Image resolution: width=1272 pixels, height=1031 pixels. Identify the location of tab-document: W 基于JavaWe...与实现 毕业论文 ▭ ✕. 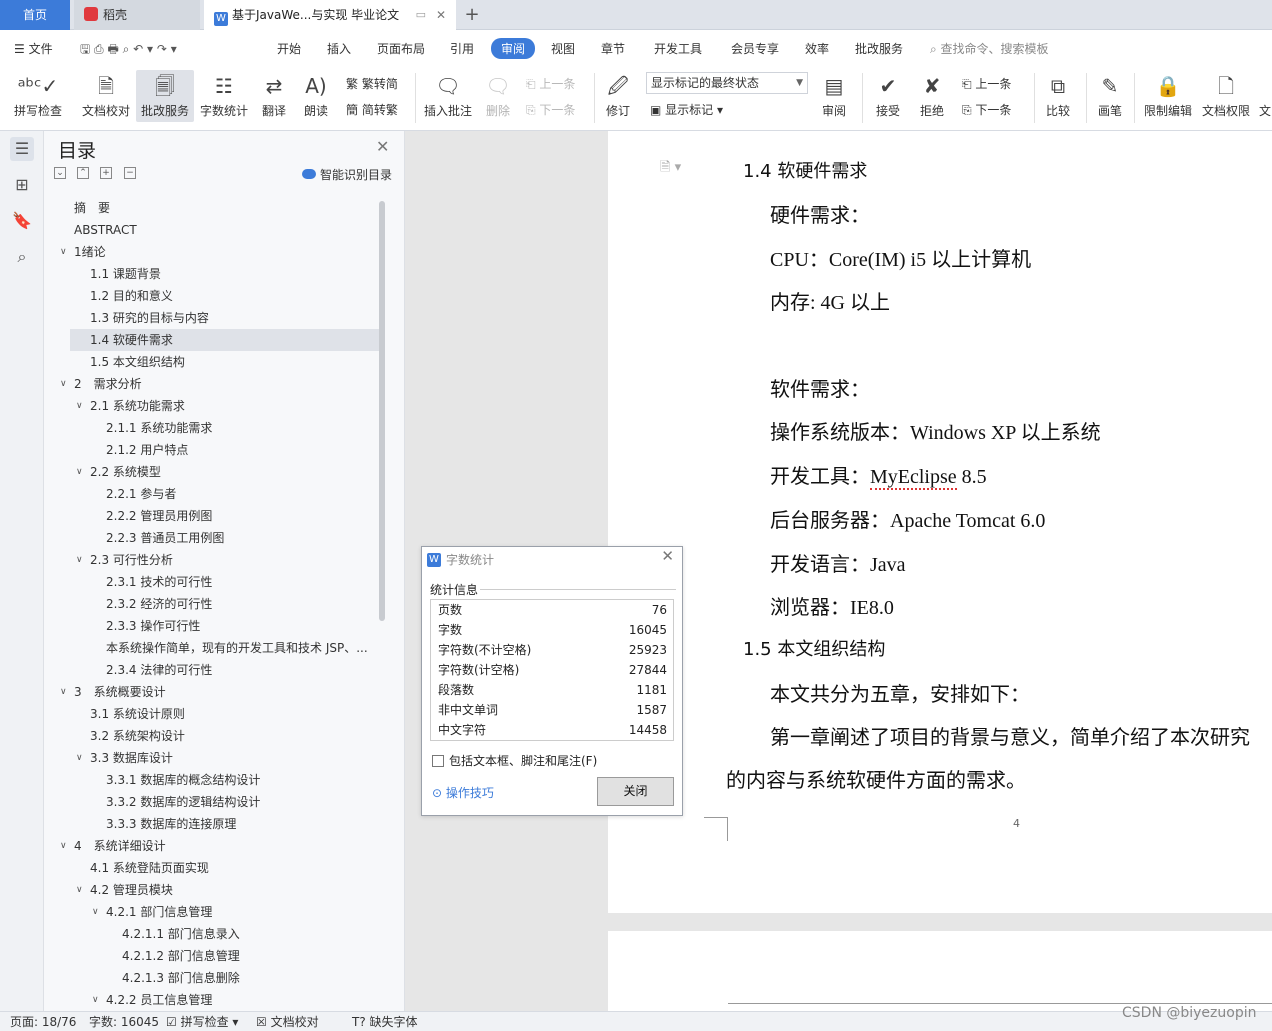
(330, 15).